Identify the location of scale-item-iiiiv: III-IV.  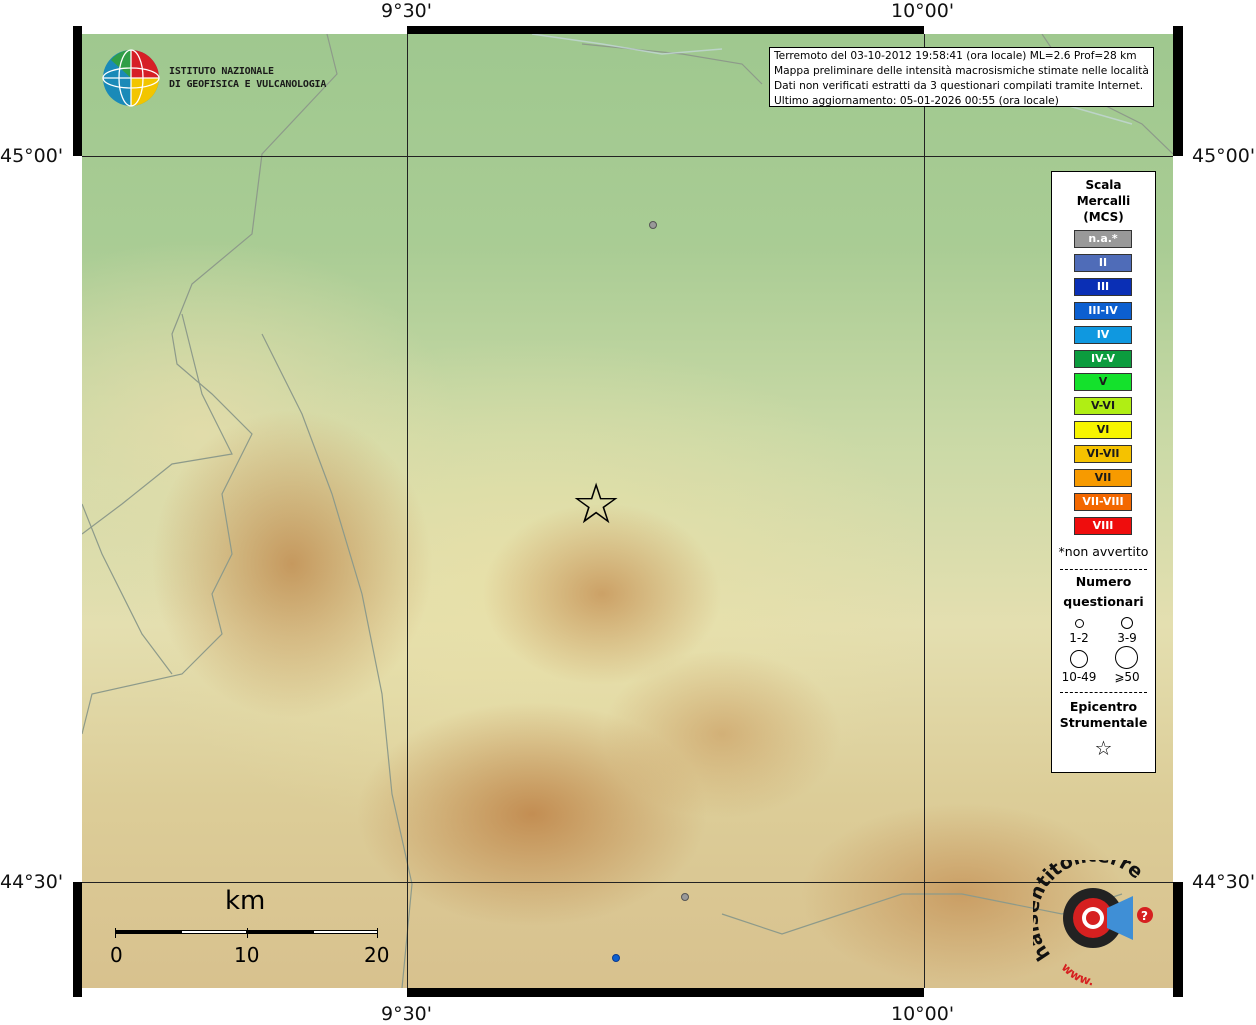
(1103, 310).